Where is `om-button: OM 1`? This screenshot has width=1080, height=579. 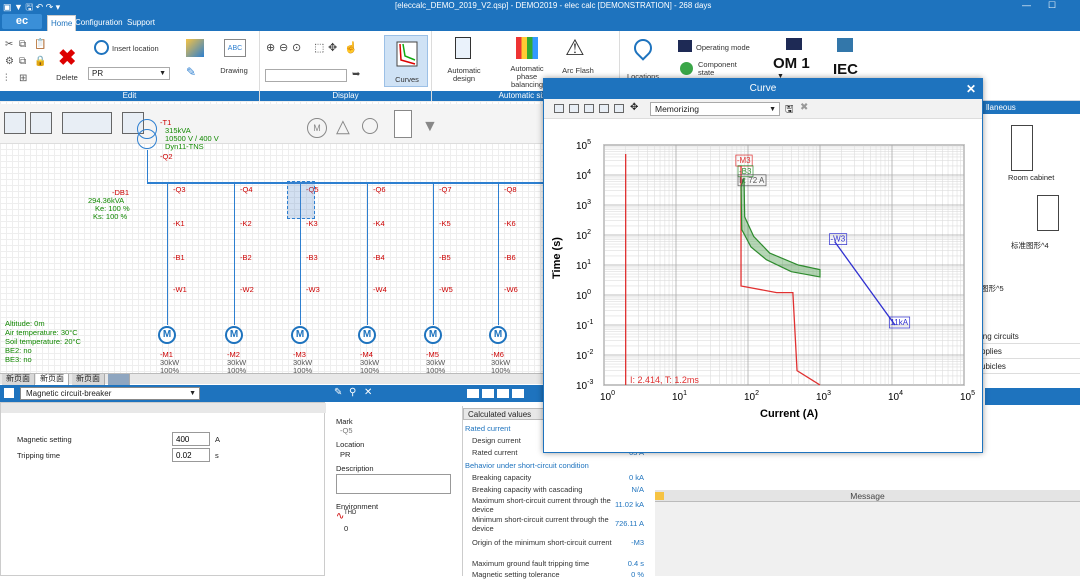
om-button: OM 1 is located at coordinates (791, 63).